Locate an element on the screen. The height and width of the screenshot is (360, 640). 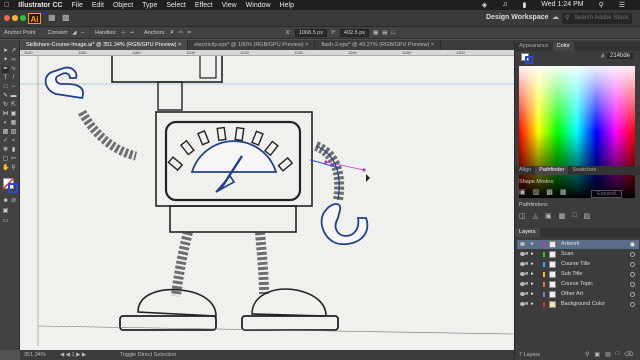
hex-input: 214bde is located at coordinates (620, 56).